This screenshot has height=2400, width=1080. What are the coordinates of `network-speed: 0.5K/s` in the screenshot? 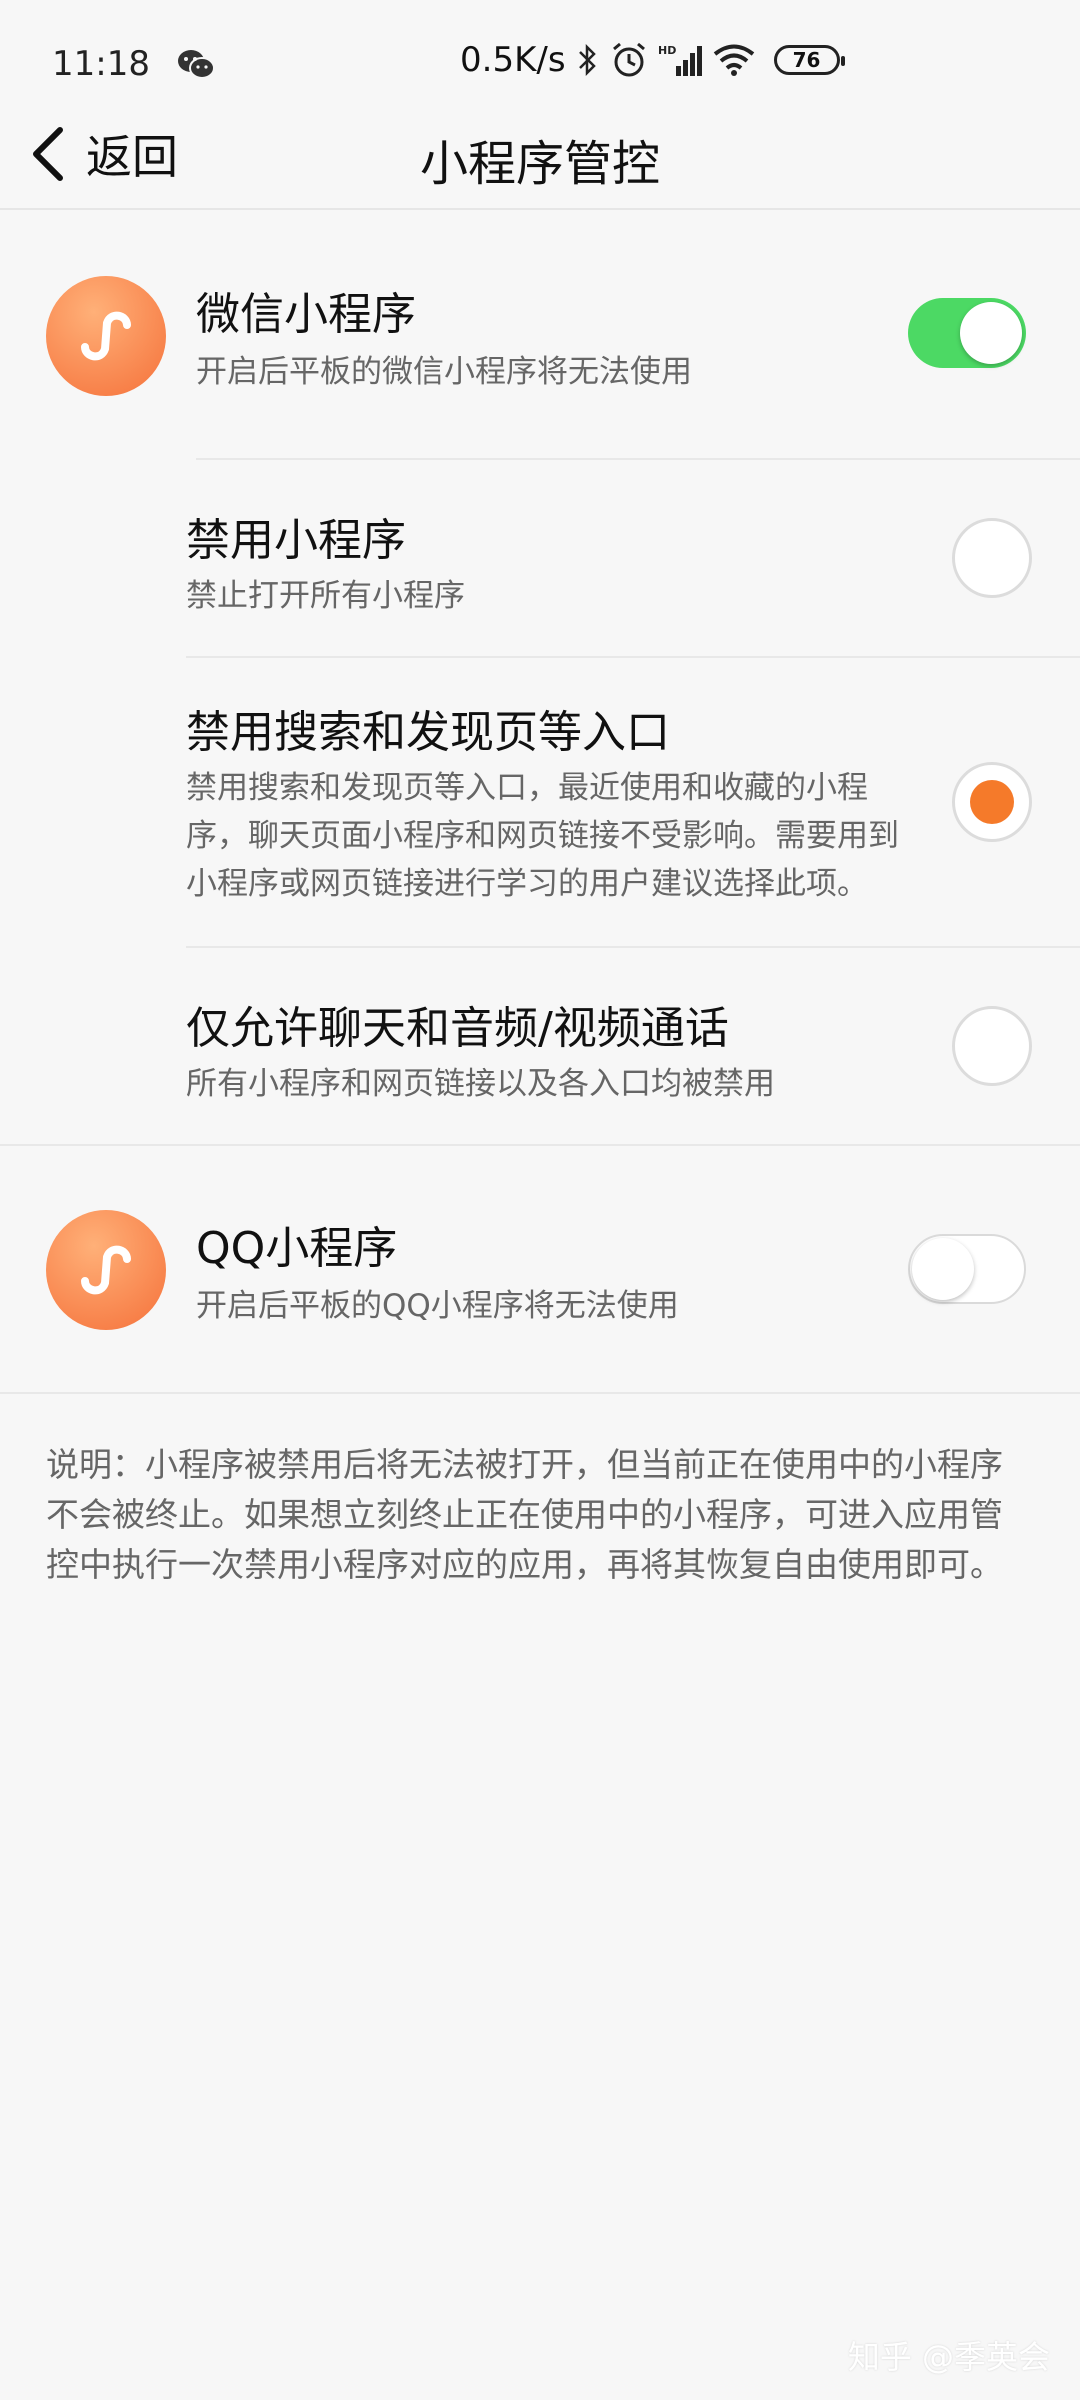 It's located at (513, 60).